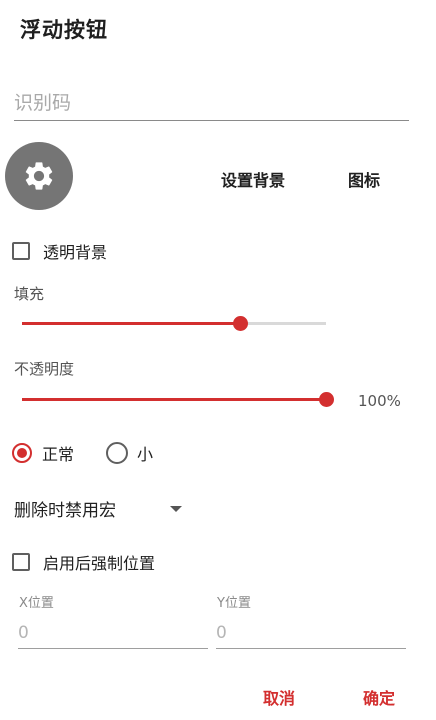 Image resolution: width=436 pixels, height=720 pixels. Describe the element at coordinates (75, 252) in the screenshot. I see `transparent-bg-label: 透明背景` at that location.